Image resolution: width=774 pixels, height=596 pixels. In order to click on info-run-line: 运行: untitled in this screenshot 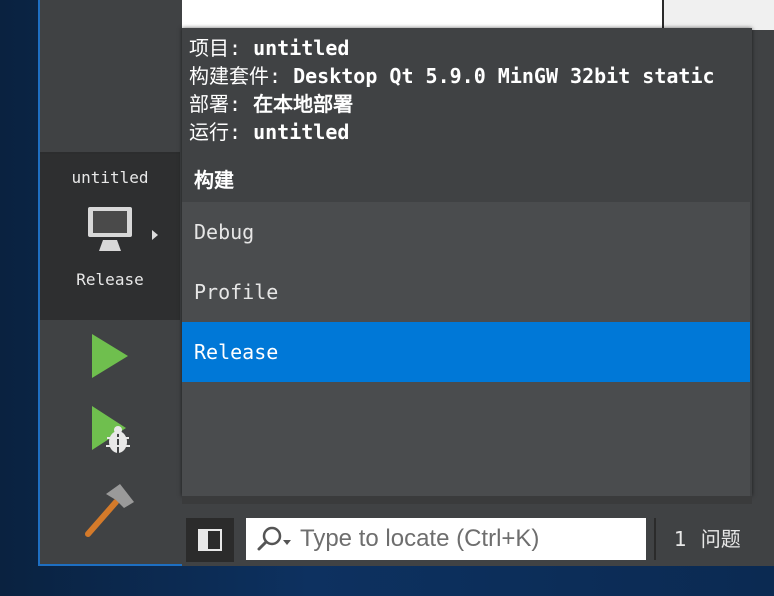, I will do `click(269, 132)`.